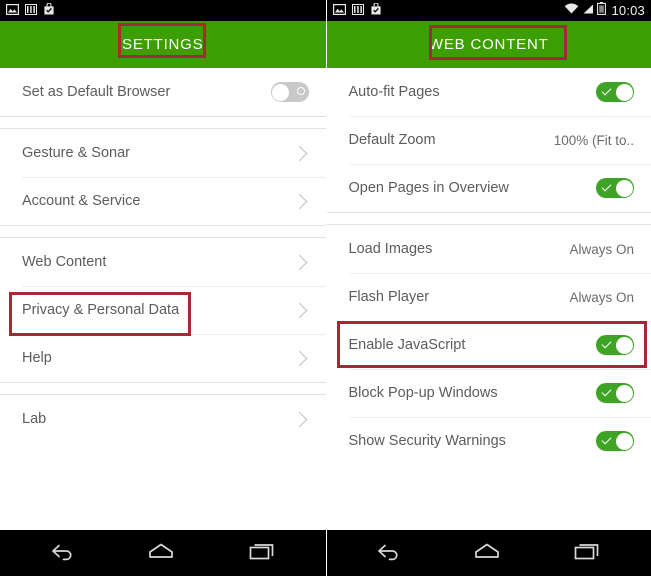 Image resolution: width=651 pixels, height=576 pixels. What do you see at coordinates (390, 249) in the screenshot?
I see `row-label: Load Images` at bounding box center [390, 249].